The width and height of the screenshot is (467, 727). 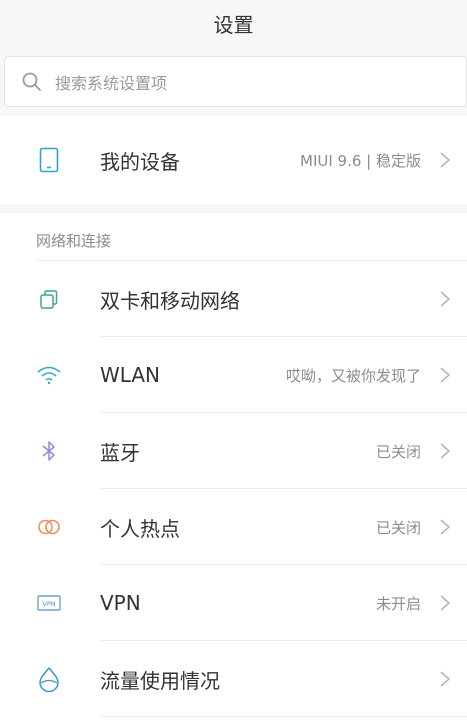 I want to click on search-box: 搜索系统设置项, so click(x=235, y=81).